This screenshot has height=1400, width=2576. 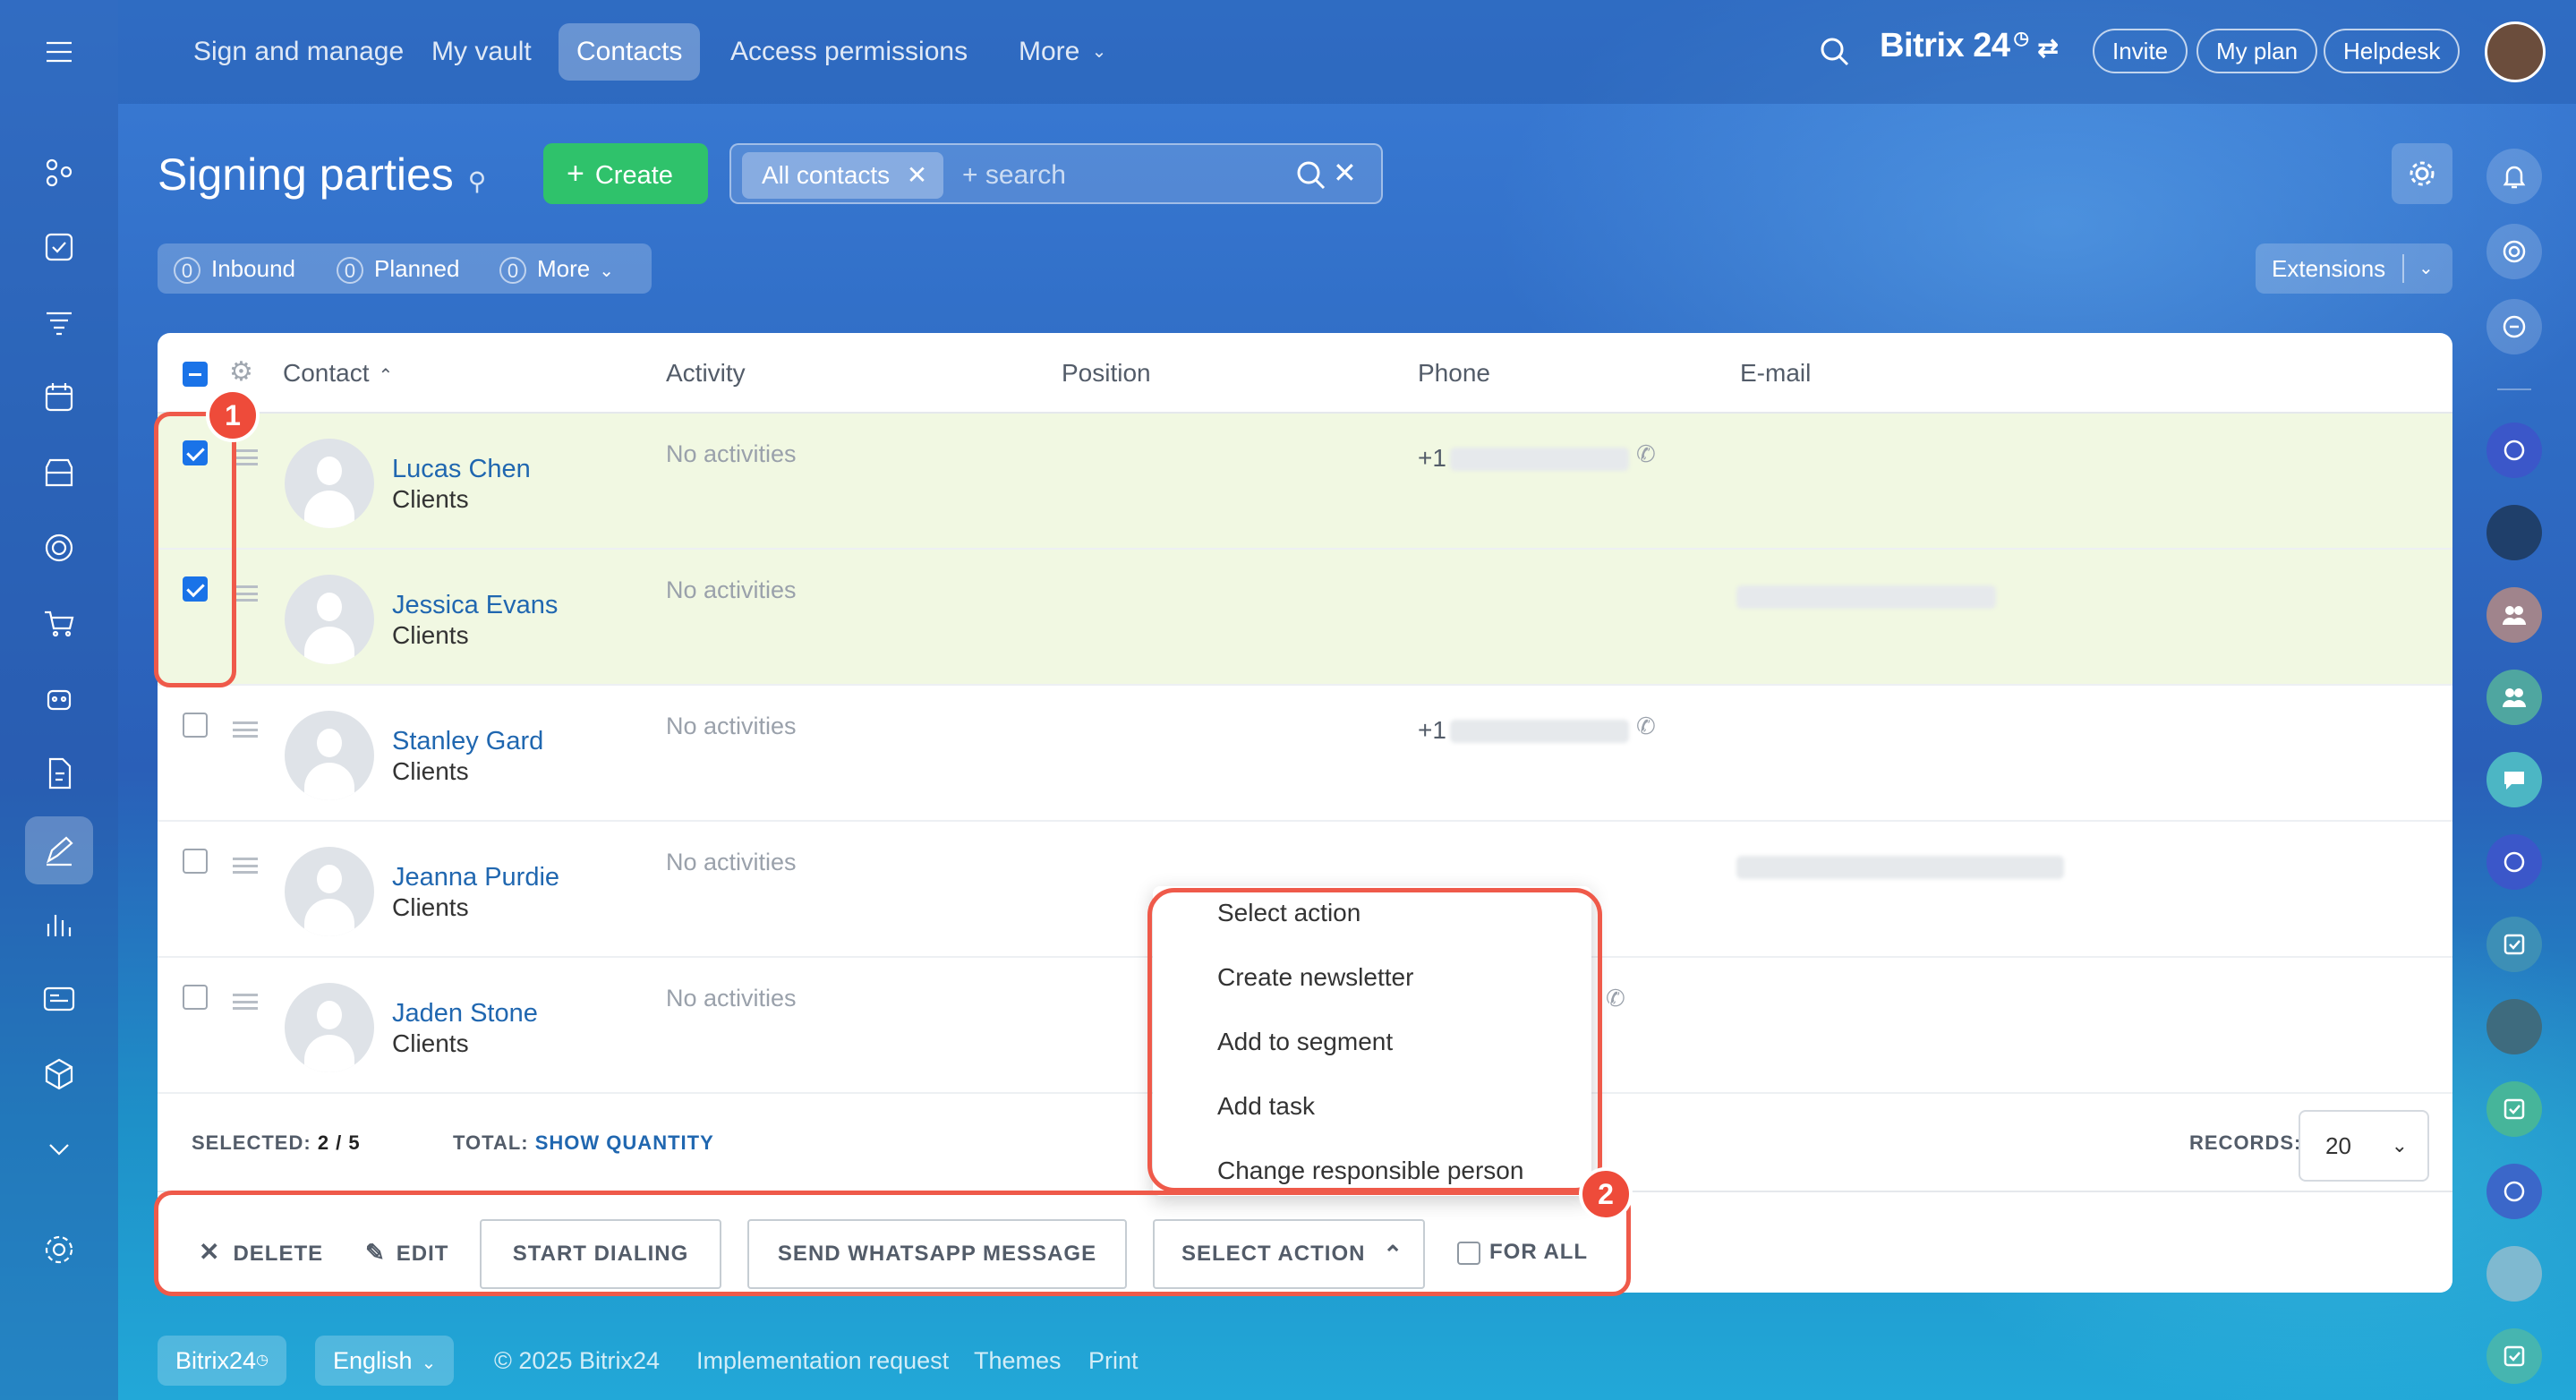 I want to click on blurred-email, so click(x=1866, y=597).